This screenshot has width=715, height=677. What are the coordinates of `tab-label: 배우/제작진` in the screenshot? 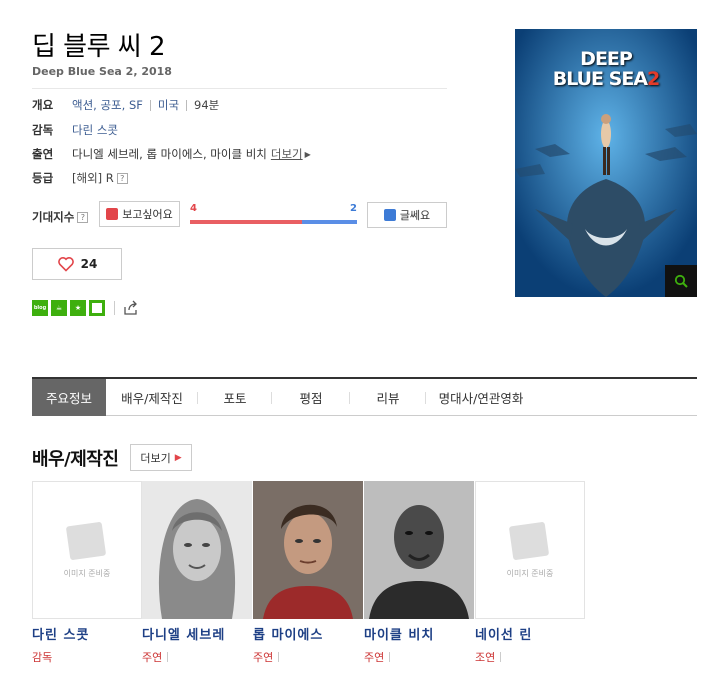 It's located at (152, 398).